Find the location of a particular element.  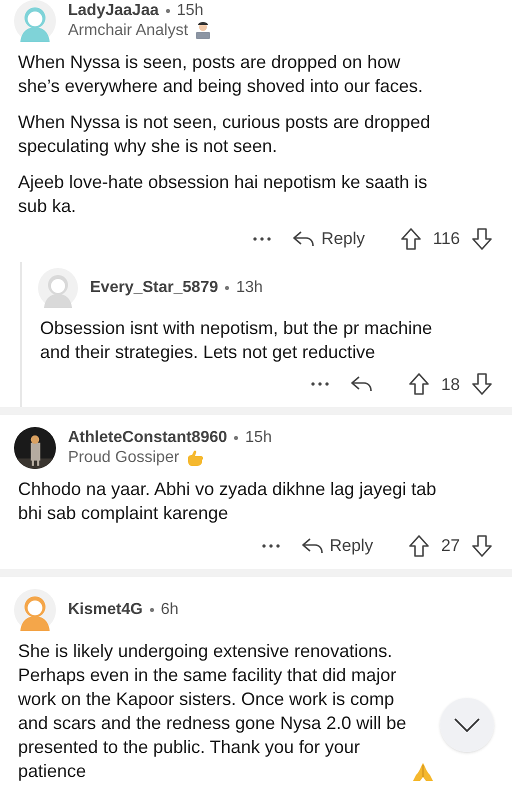

vote-count: 18 is located at coordinates (450, 385).